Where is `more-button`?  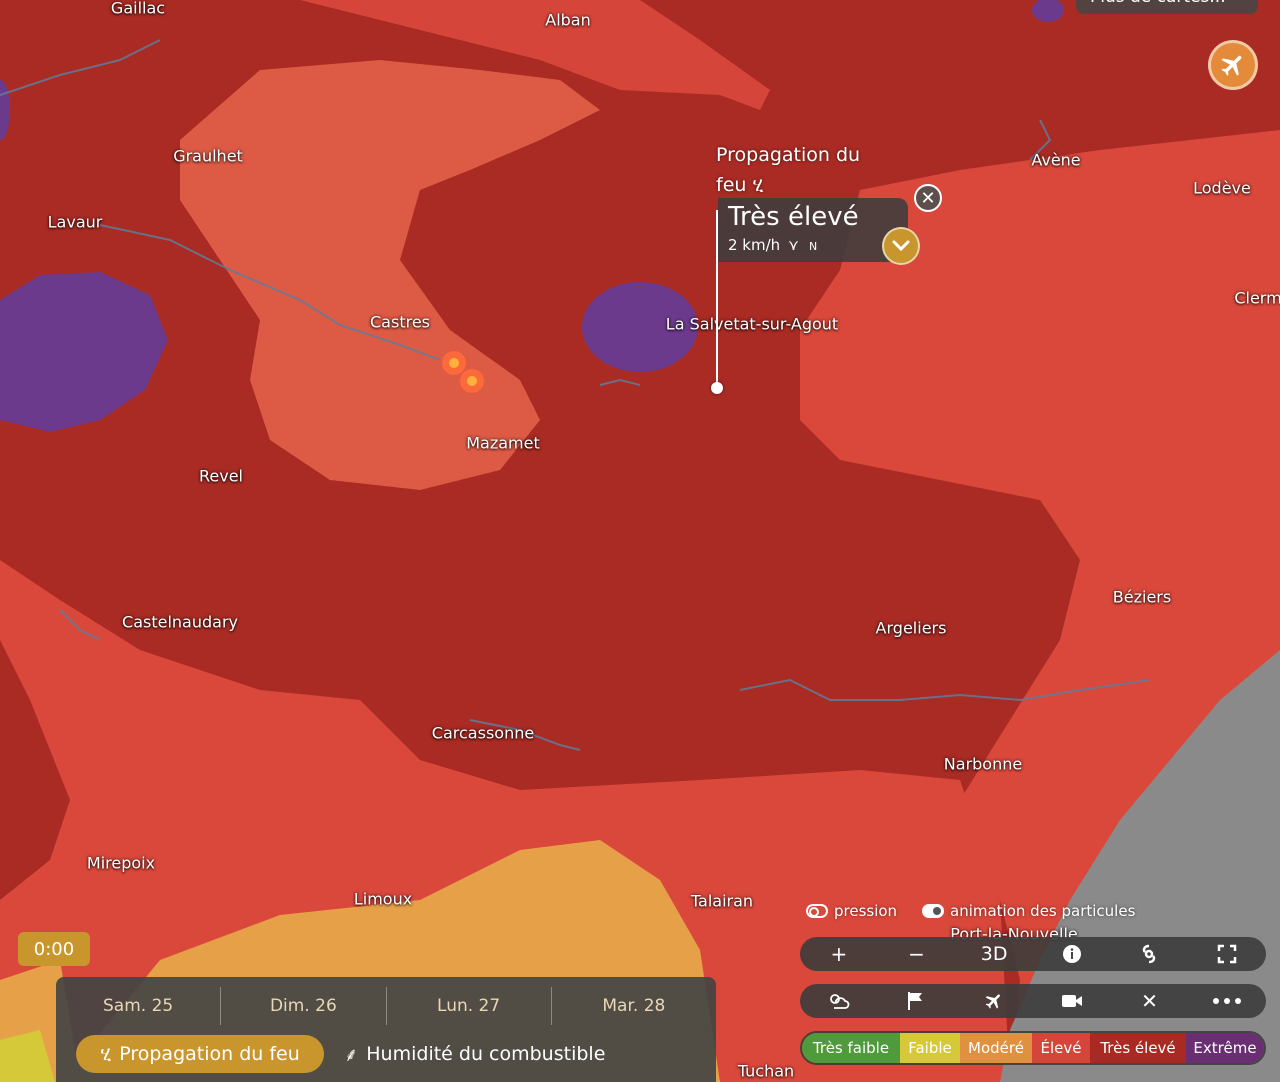 more-button is located at coordinates (1227, 1001).